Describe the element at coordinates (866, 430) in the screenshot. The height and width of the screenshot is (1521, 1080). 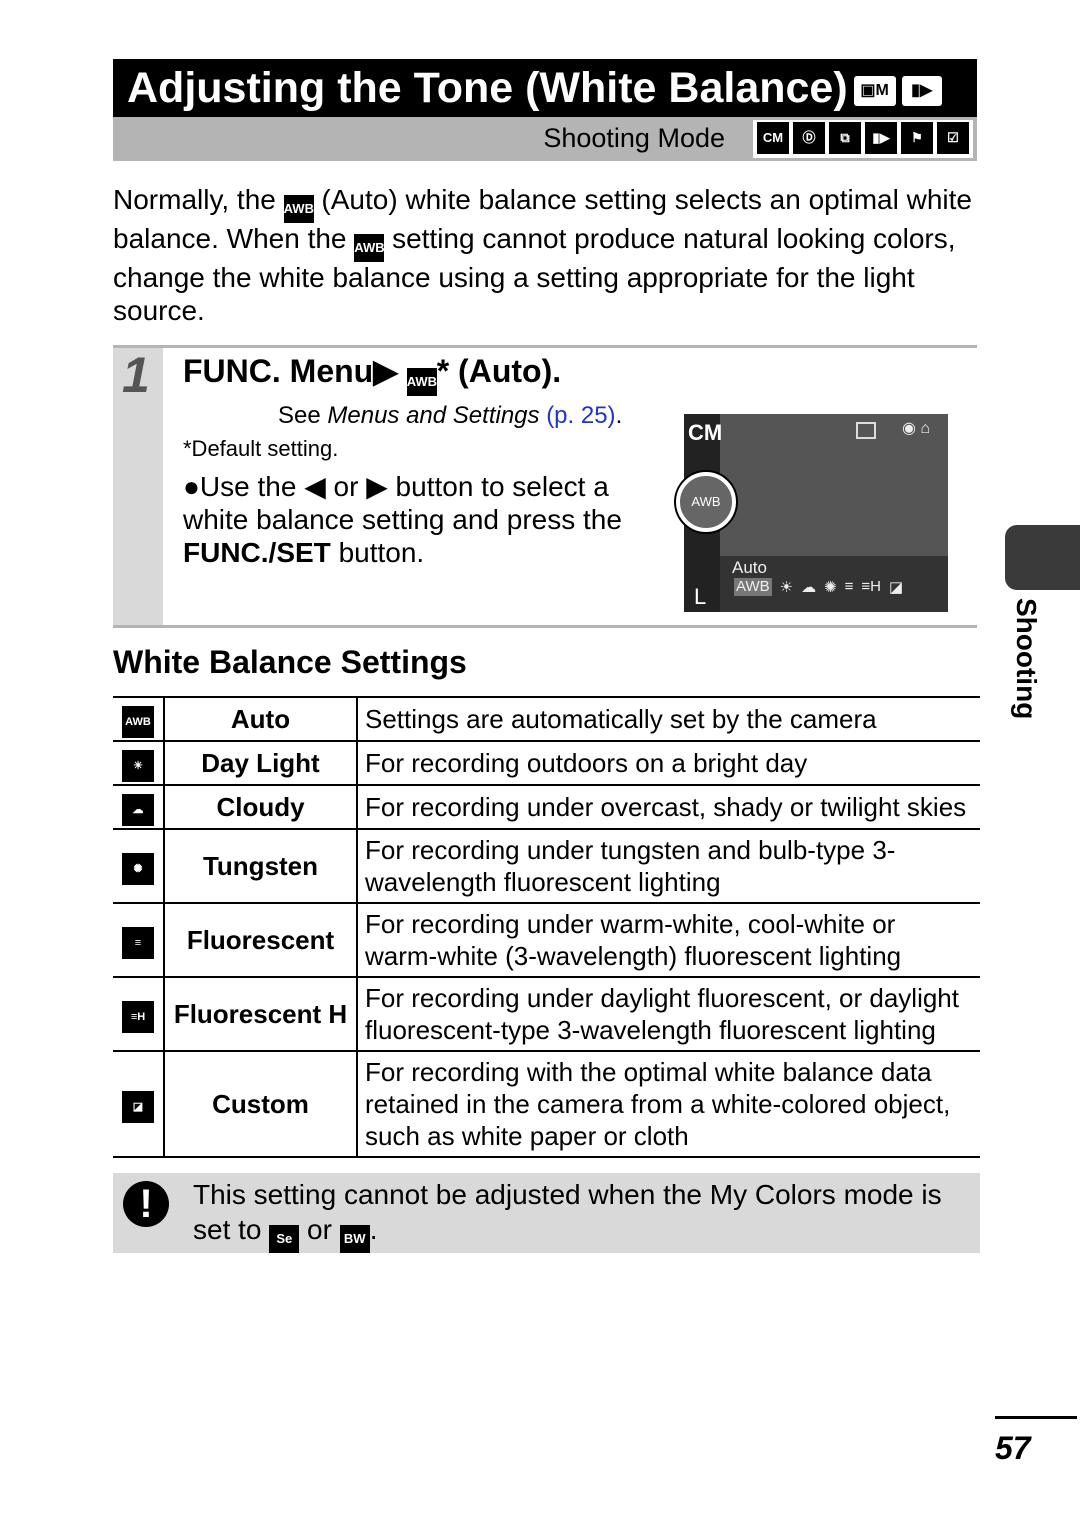
I see `frame-icon` at that location.